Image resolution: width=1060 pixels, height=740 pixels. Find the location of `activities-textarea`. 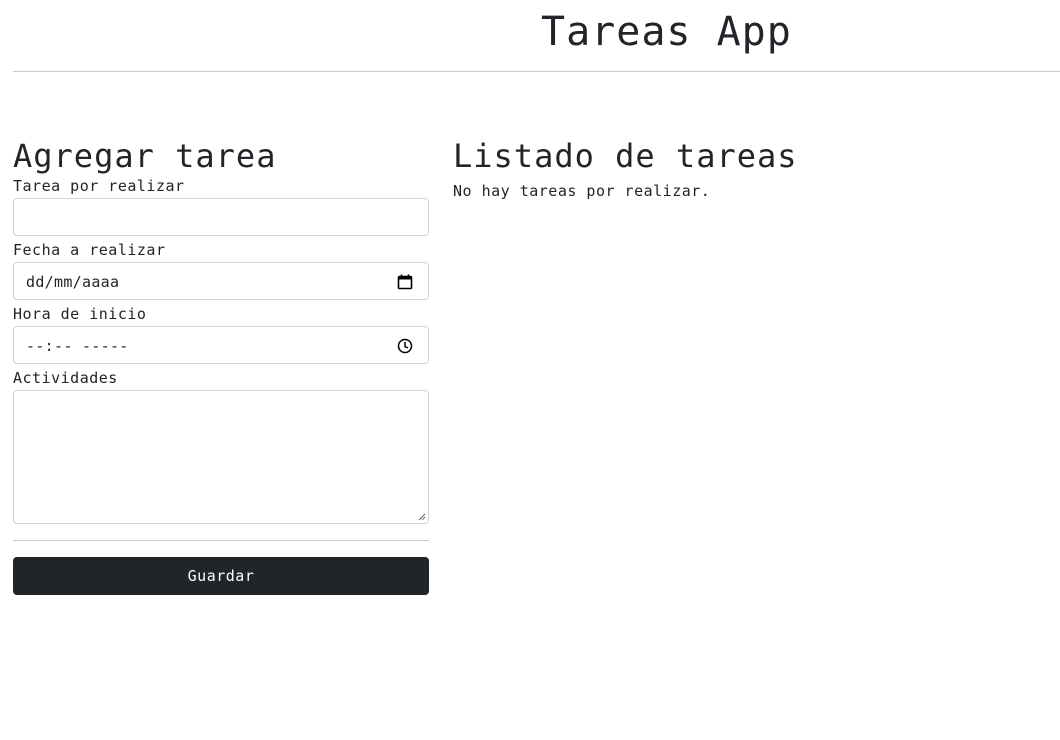

activities-textarea is located at coordinates (221, 457).